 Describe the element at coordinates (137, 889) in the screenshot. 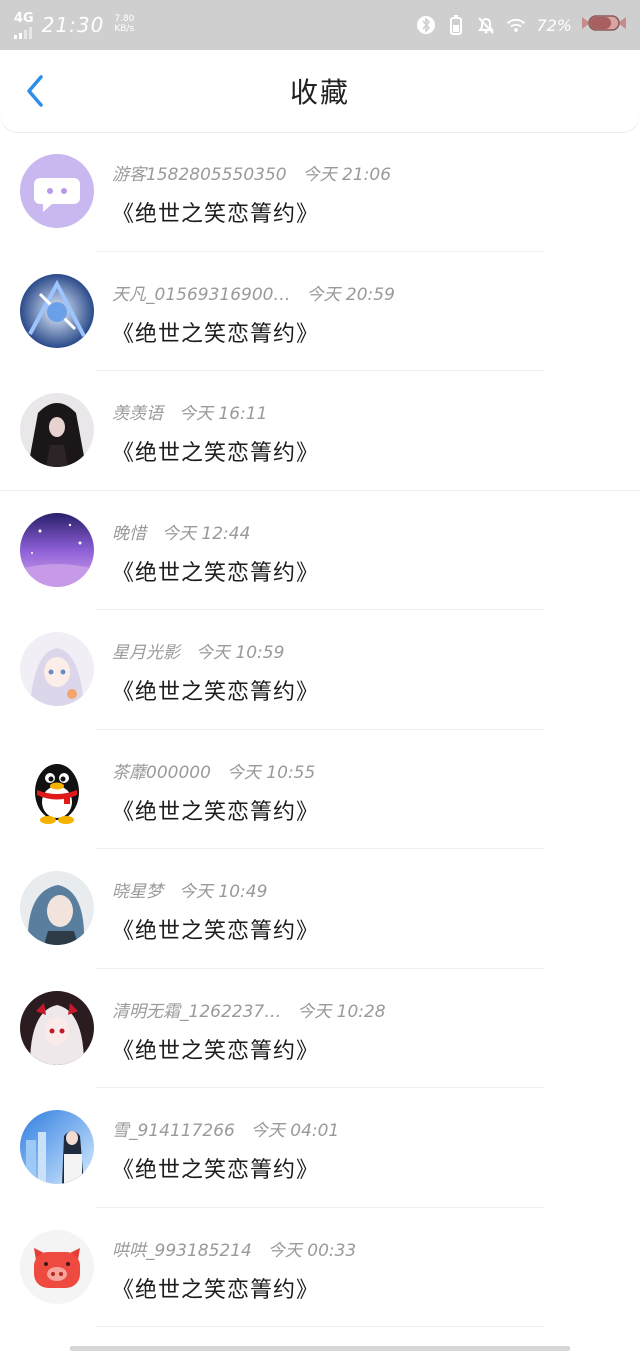

I see `user-name: 晓星梦` at that location.